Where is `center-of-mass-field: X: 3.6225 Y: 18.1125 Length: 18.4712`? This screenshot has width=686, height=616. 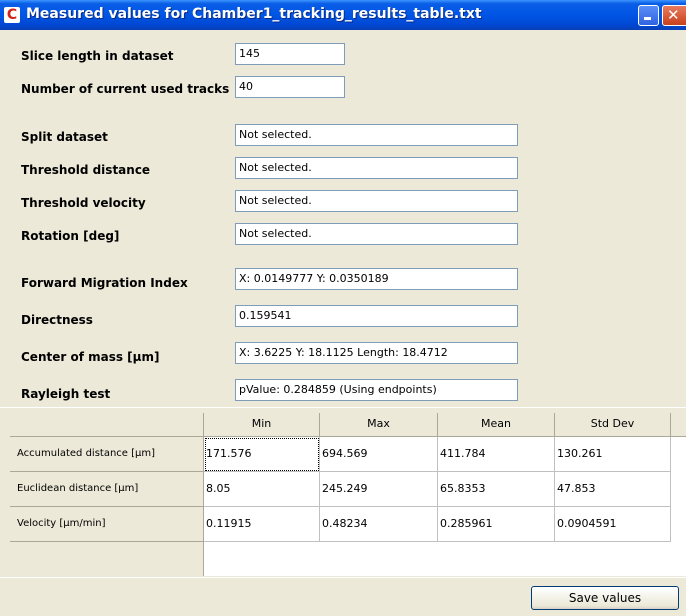
center-of-mass-field: X: 3.6225 Y: 18.1125 Length: 18.4712 is located at coordinates (376, 353).